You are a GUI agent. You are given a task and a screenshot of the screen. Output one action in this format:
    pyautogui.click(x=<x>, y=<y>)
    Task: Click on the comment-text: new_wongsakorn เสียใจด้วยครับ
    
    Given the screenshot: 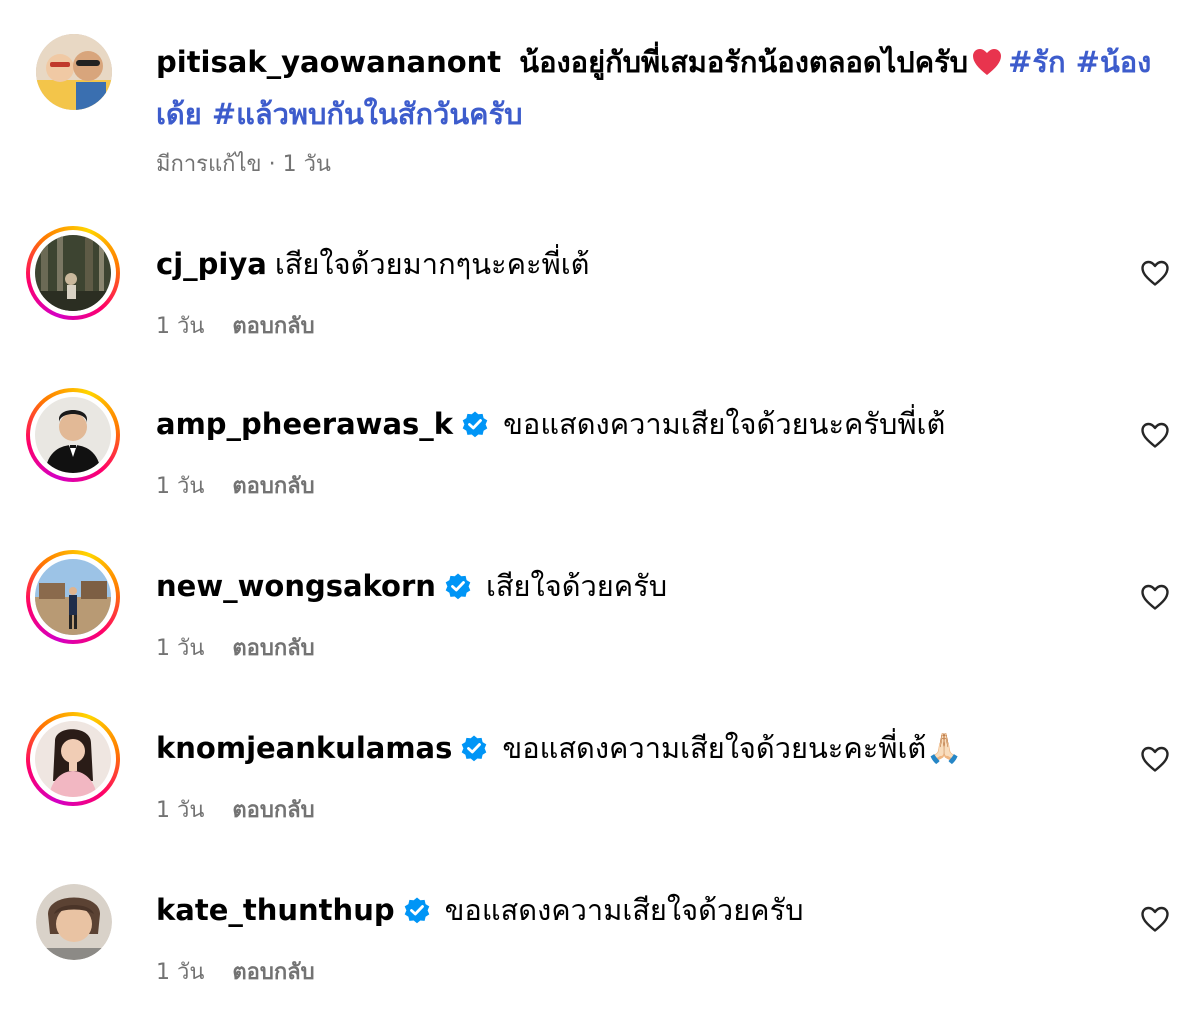 What is the action you would take?
    pyautogui.click(x=411, y=588)
    